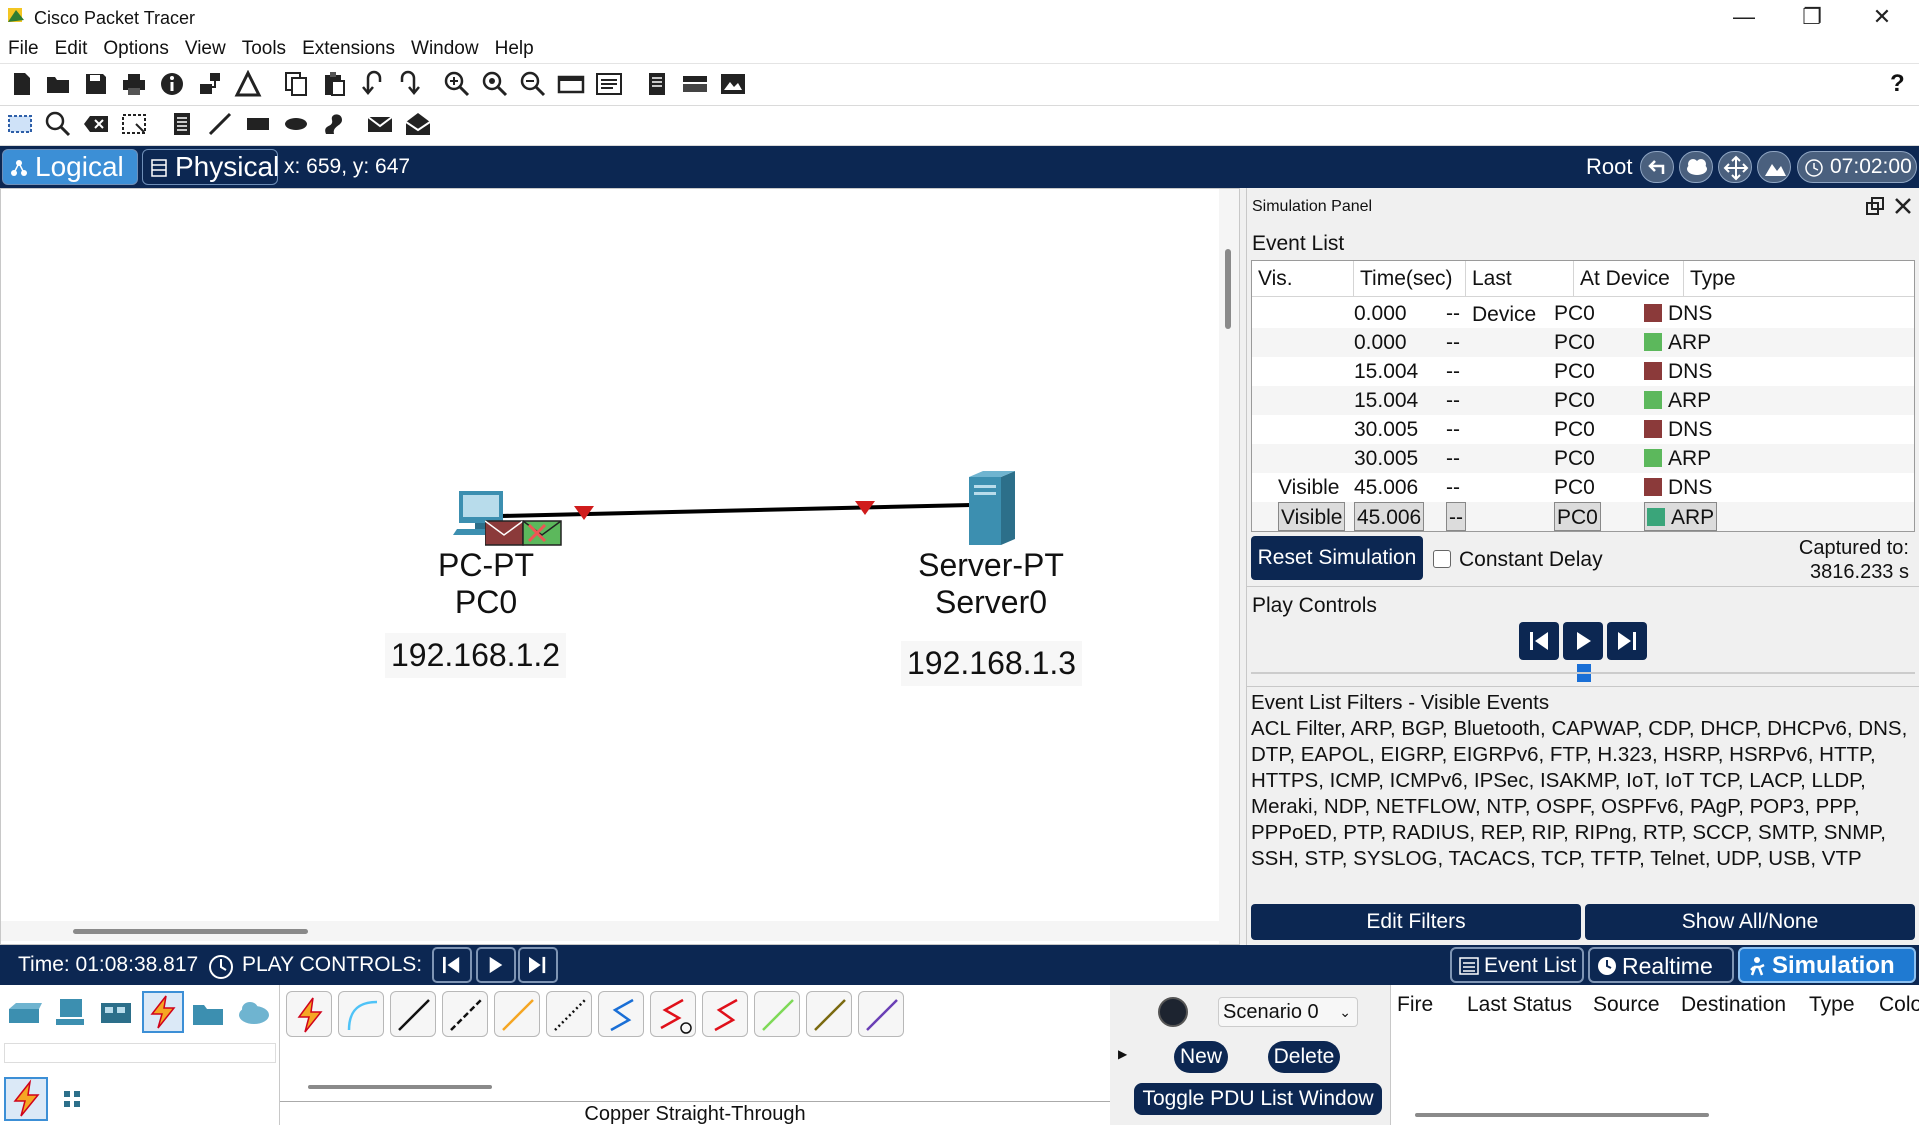 The image size is (1919, 1125). Describe the element at coordinates (496, 965) in the screenshot. I see `status-play-button` at that location.